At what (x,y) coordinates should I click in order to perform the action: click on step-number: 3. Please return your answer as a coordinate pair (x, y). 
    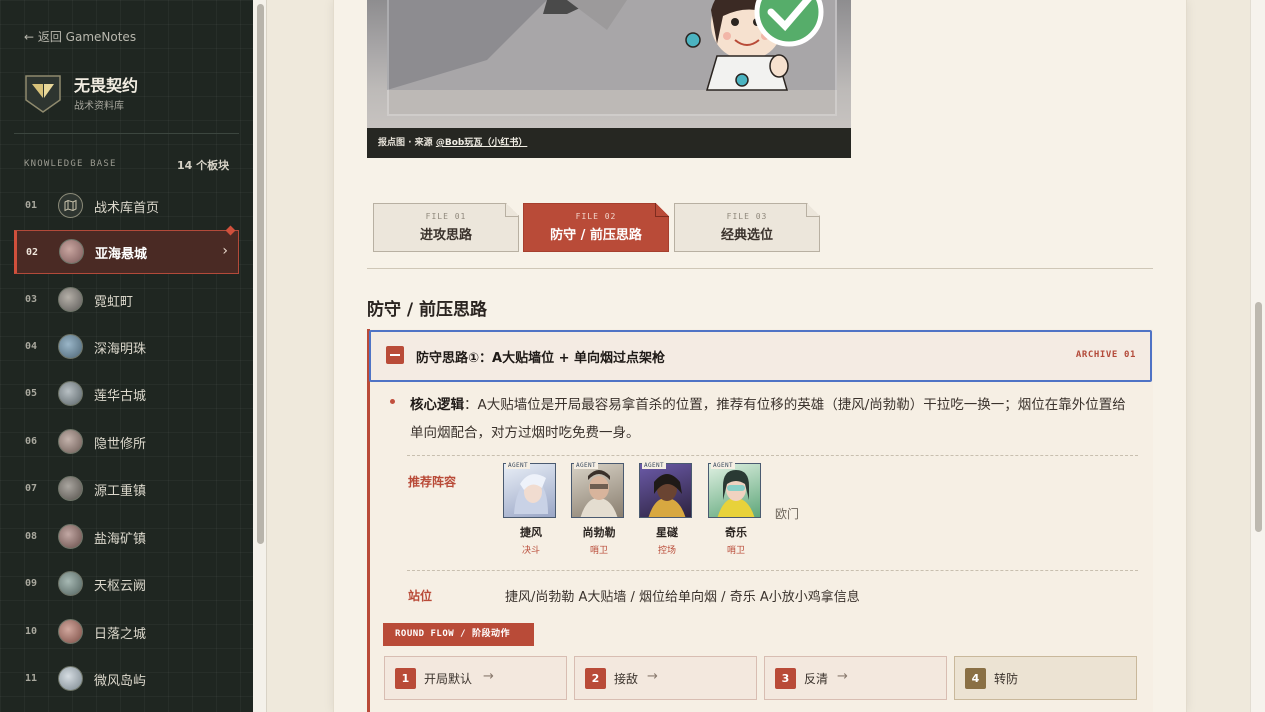
    Looking at the image, I should click on (785, 678).